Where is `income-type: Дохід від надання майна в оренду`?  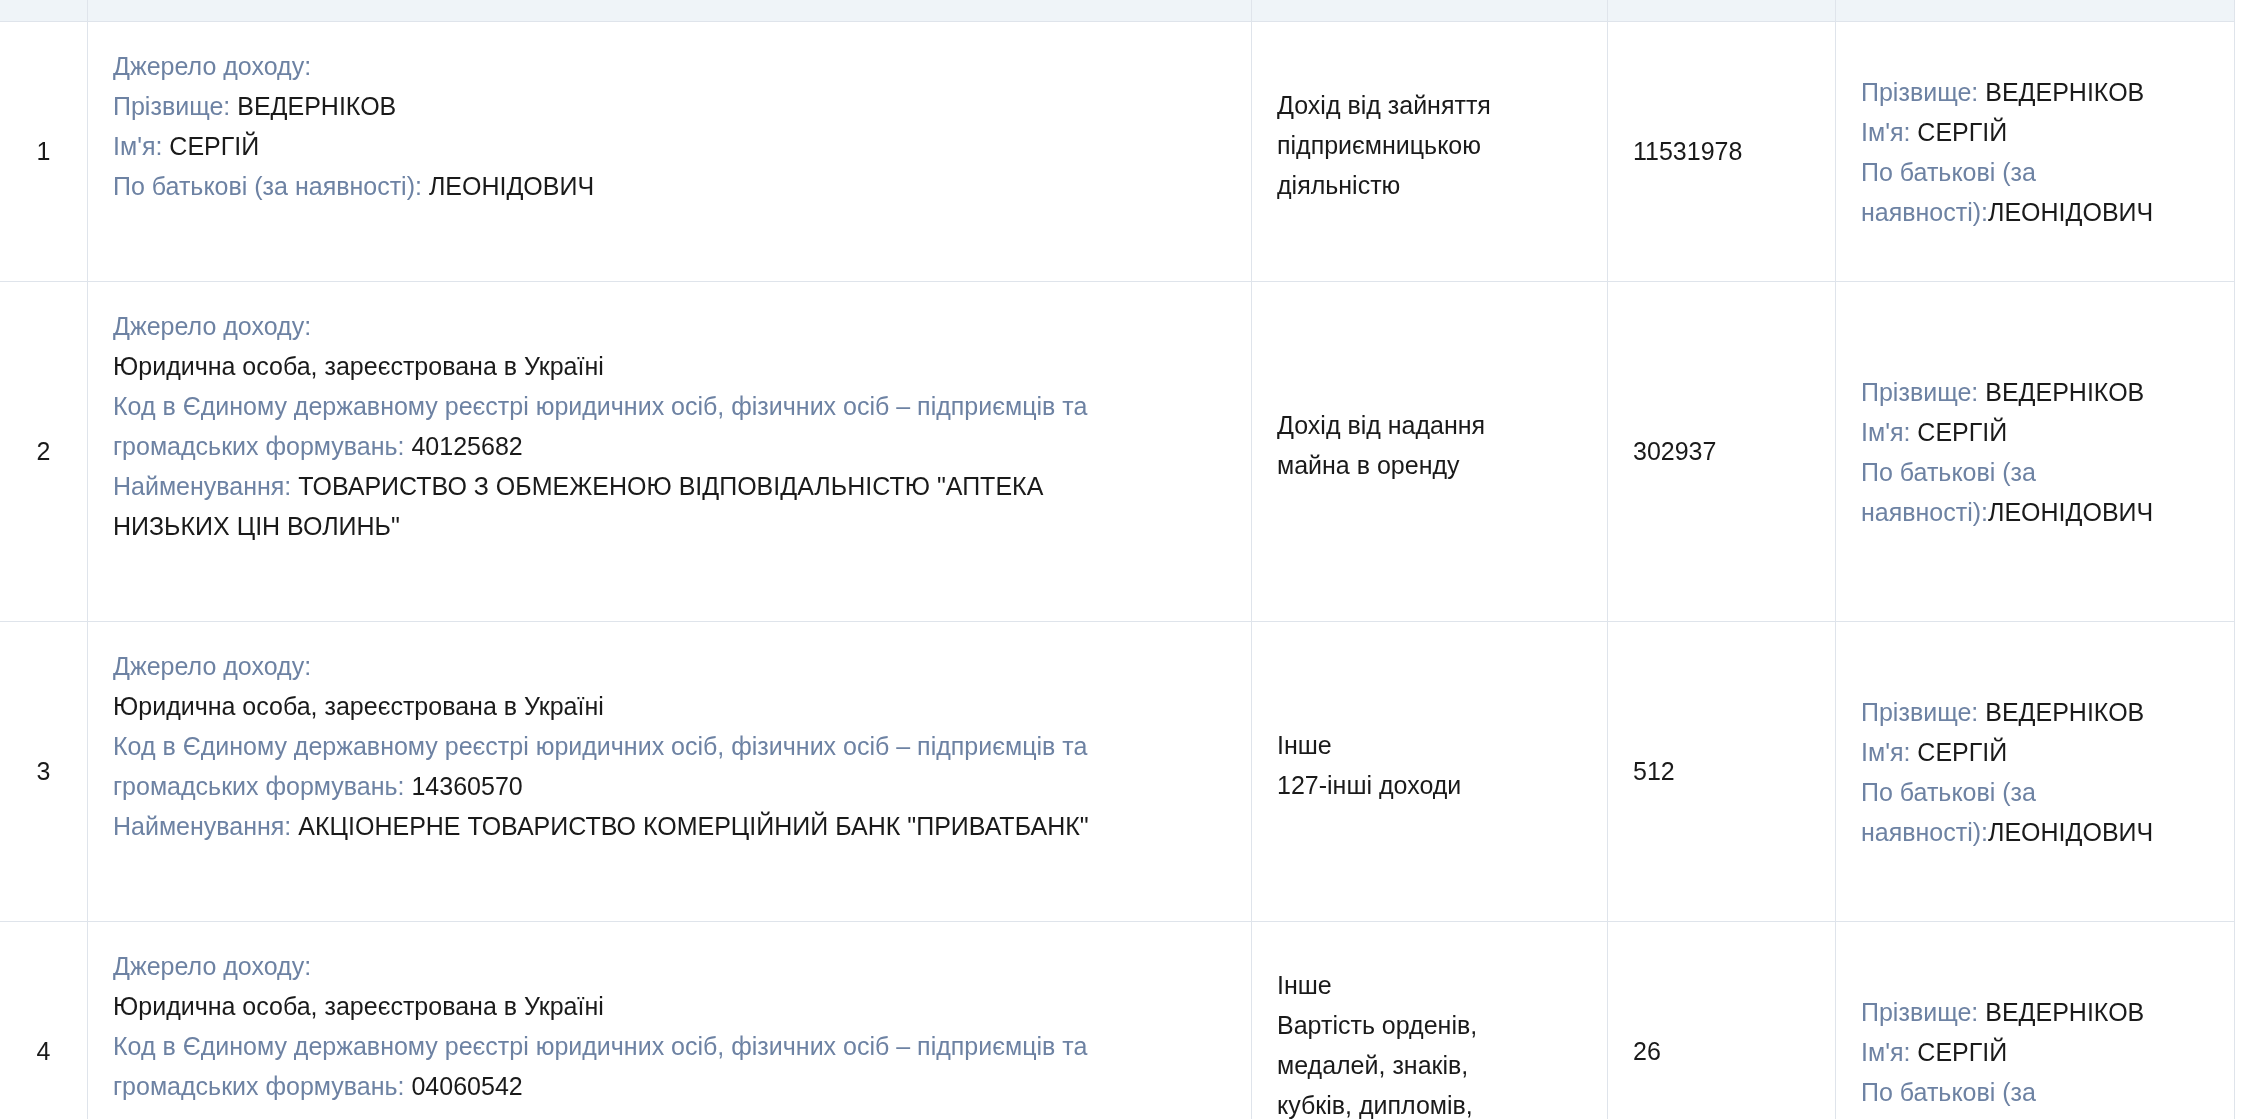 income-type: Дохід від надання майна в оренду is located at coordinates (1382, 445).